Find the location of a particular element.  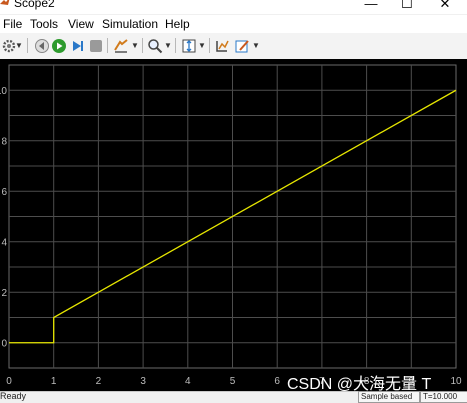

menu-tools: Tools is located at coordinates (44, 24).